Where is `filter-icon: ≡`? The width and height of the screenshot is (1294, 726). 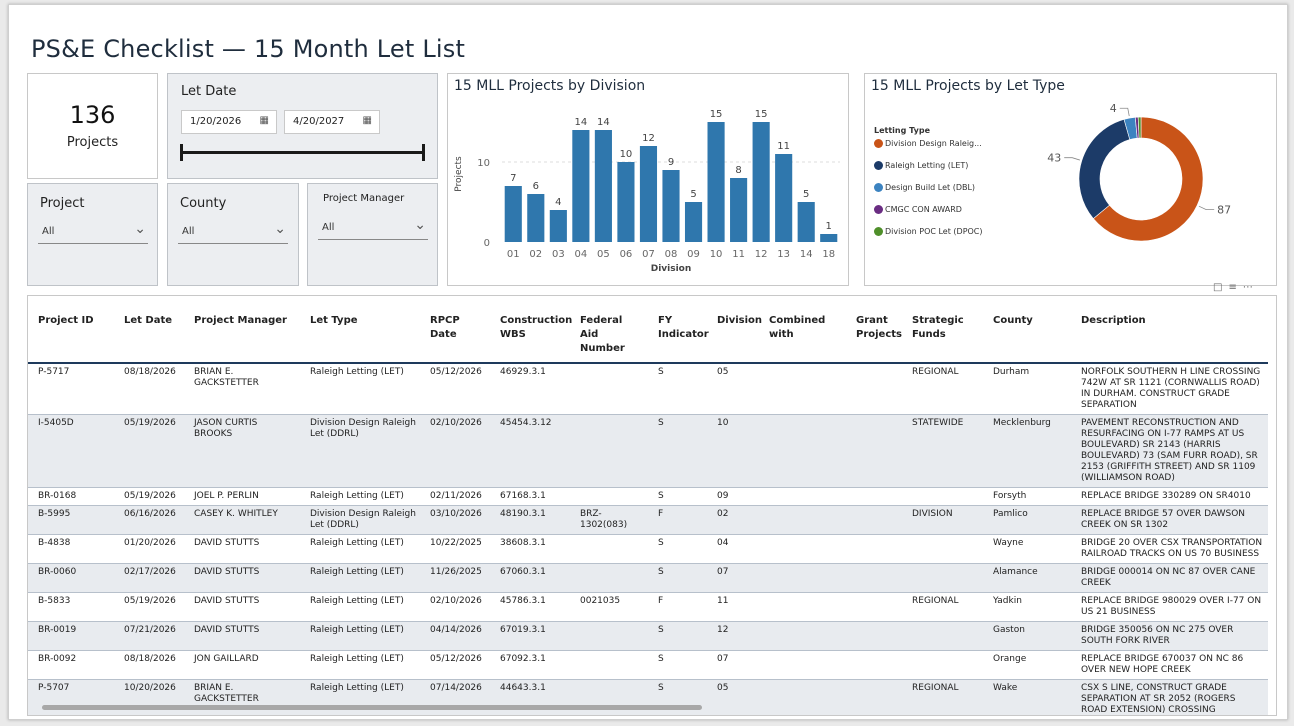 filter-icon: ≡ is located at coordinates (1235, 287).